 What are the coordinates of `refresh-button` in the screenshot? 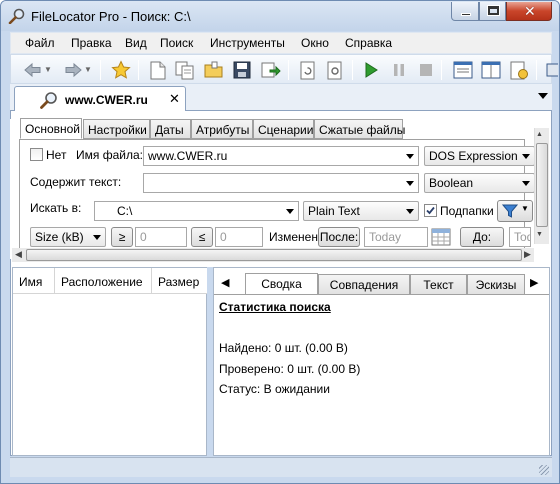 It's located at (308, 70).